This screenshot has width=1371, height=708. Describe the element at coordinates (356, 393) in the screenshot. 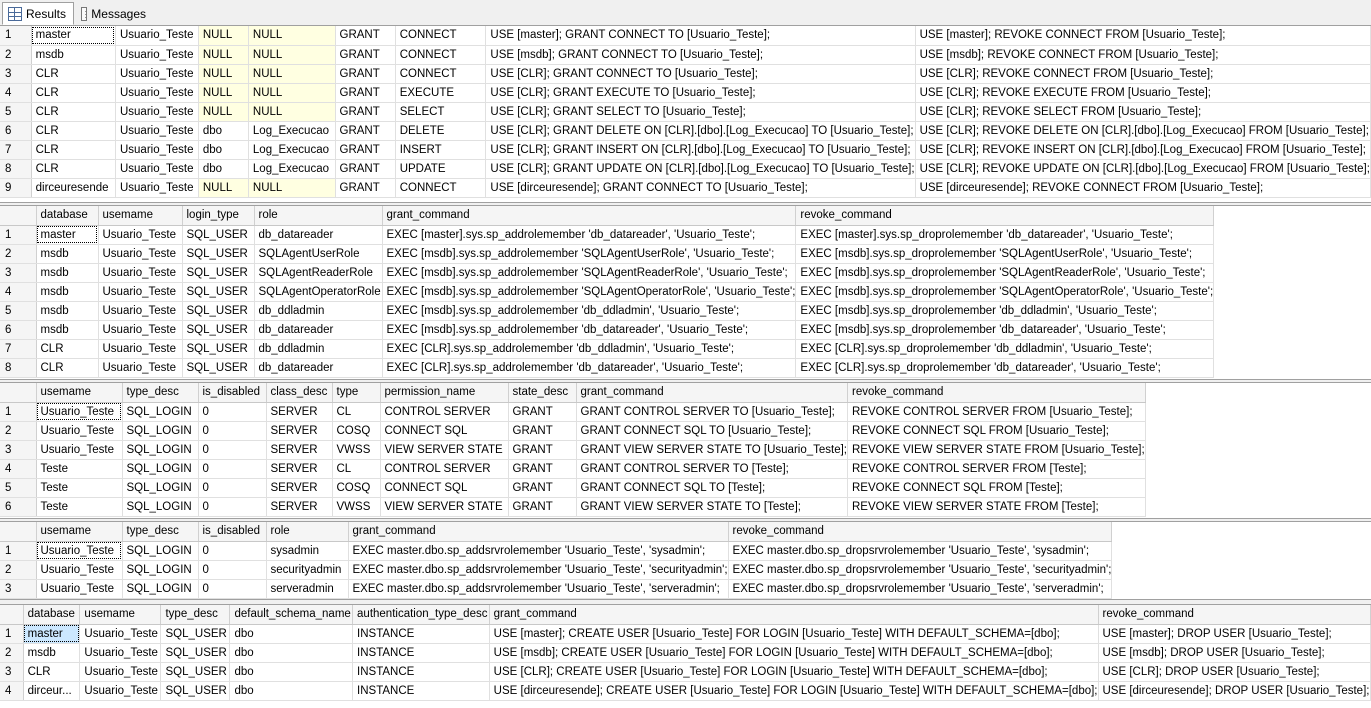

I see `column-header: type` at that location.